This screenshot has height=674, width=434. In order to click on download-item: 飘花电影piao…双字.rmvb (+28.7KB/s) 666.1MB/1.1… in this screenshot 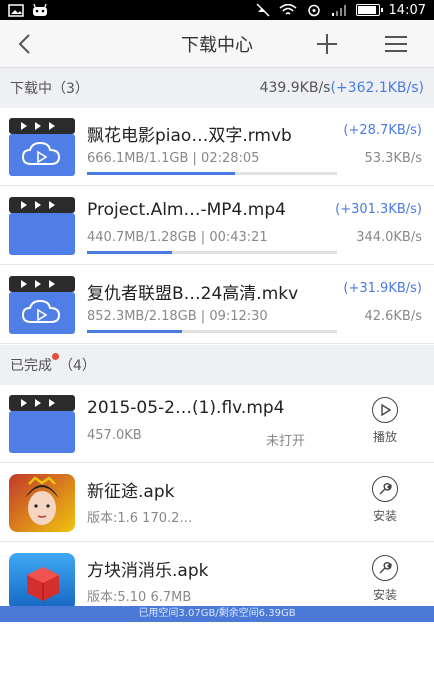, I will do `click(217, 147)`.